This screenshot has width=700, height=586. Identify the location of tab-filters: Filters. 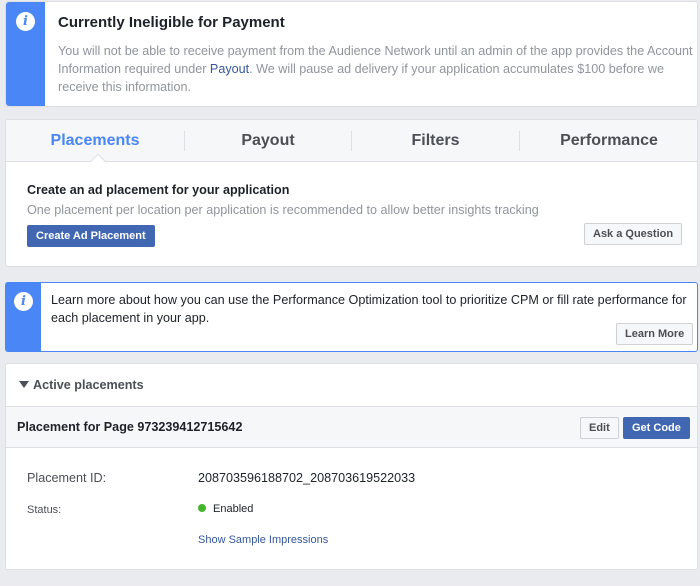
(435, 141).